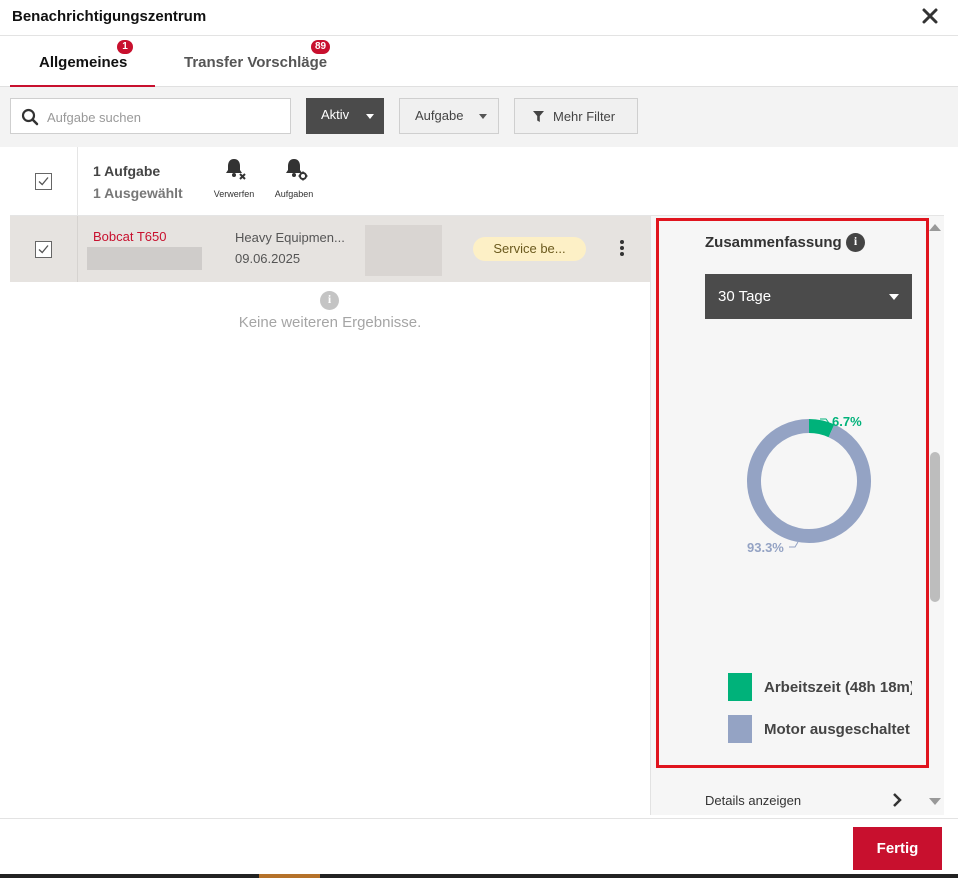 The width and height of the screenshot is (958, 878). What do you see at coordinates (127, 171) in the screenshot?
I see `task-count: 1 Aufgabe` at bounding box center [127, 171].